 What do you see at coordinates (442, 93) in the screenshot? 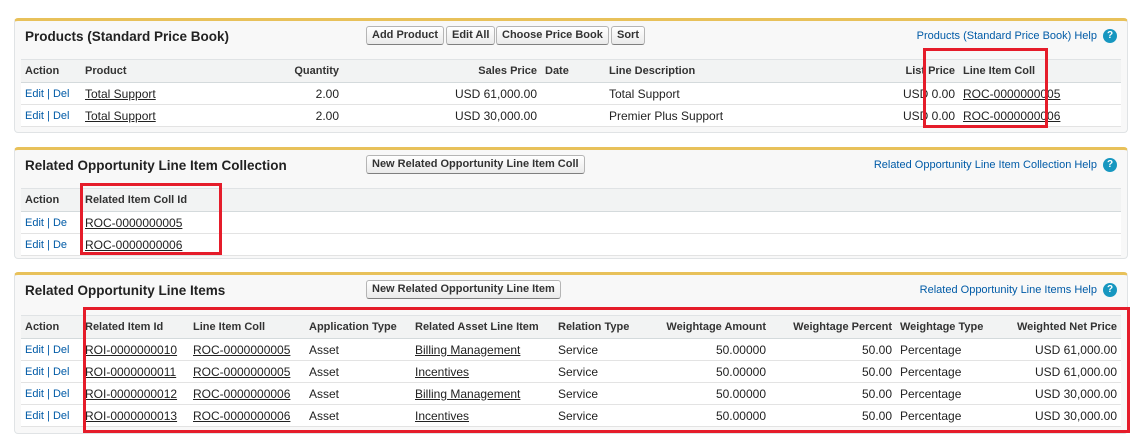
I see `sales-price-cell: USD 61,000.00` at bounding box center [442, 93].